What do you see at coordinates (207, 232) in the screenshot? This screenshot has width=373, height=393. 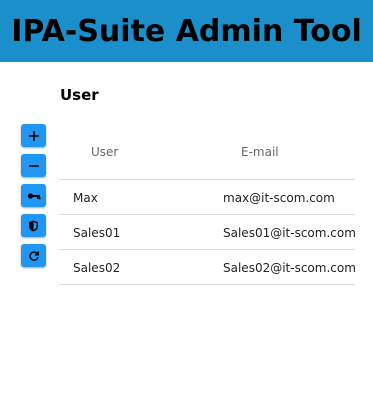 I see `table-row: Sales01 Sales01@it-scom.com` at bounding box center [207, 232].